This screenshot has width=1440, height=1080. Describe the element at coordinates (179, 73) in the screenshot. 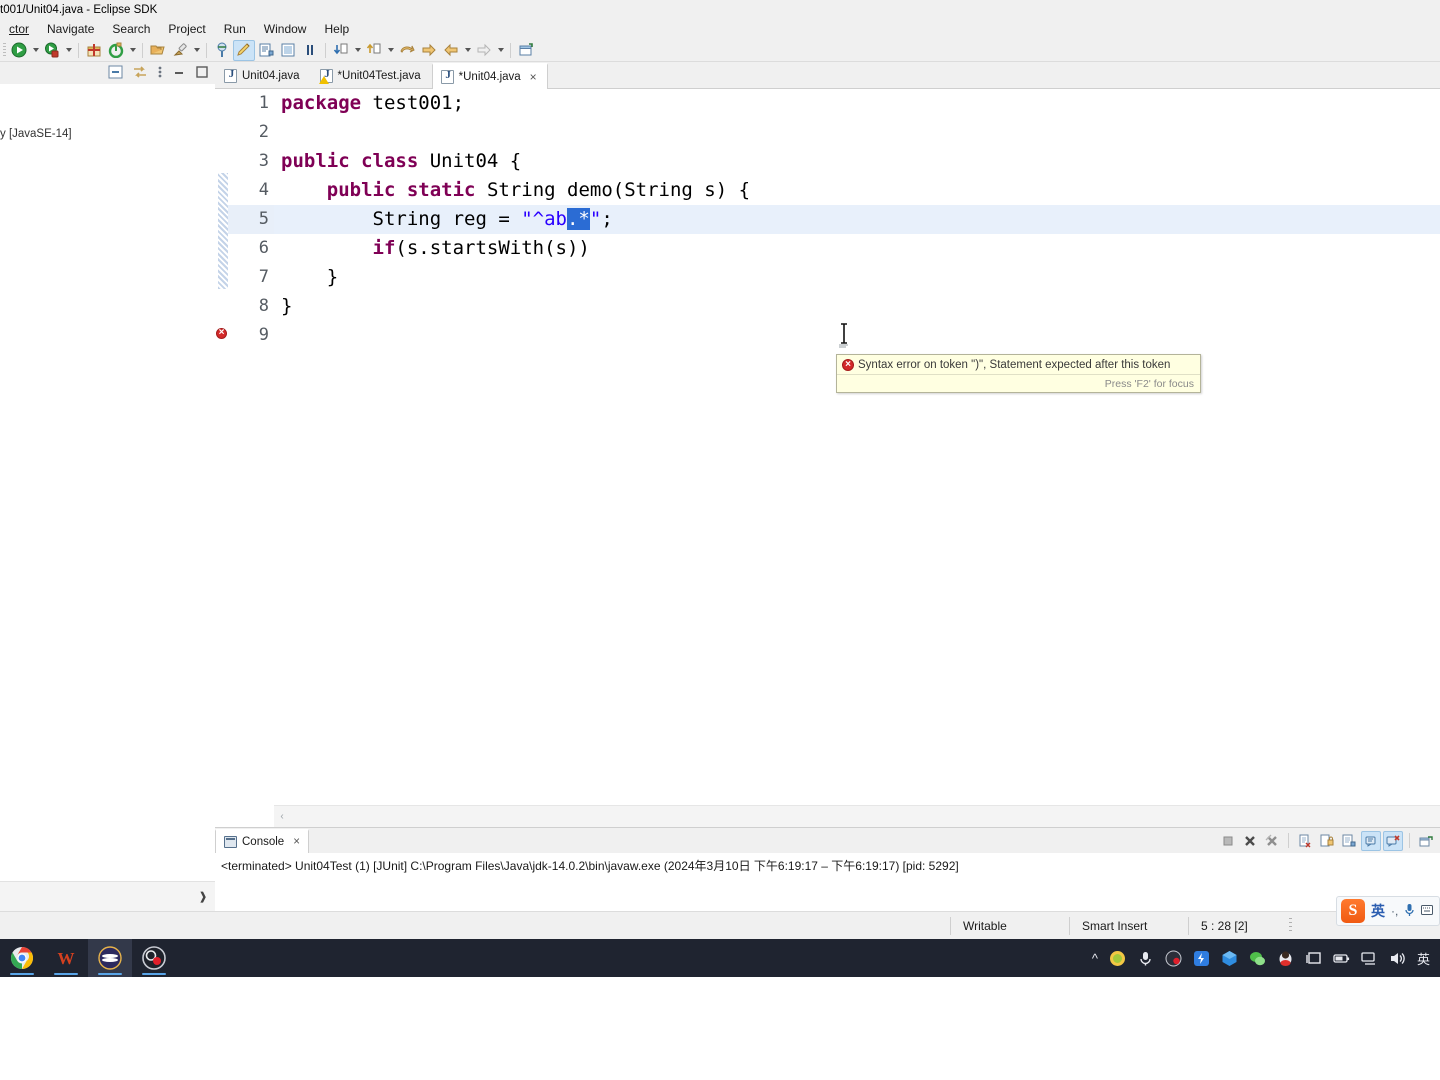

I see `minimize-icon` at that location.